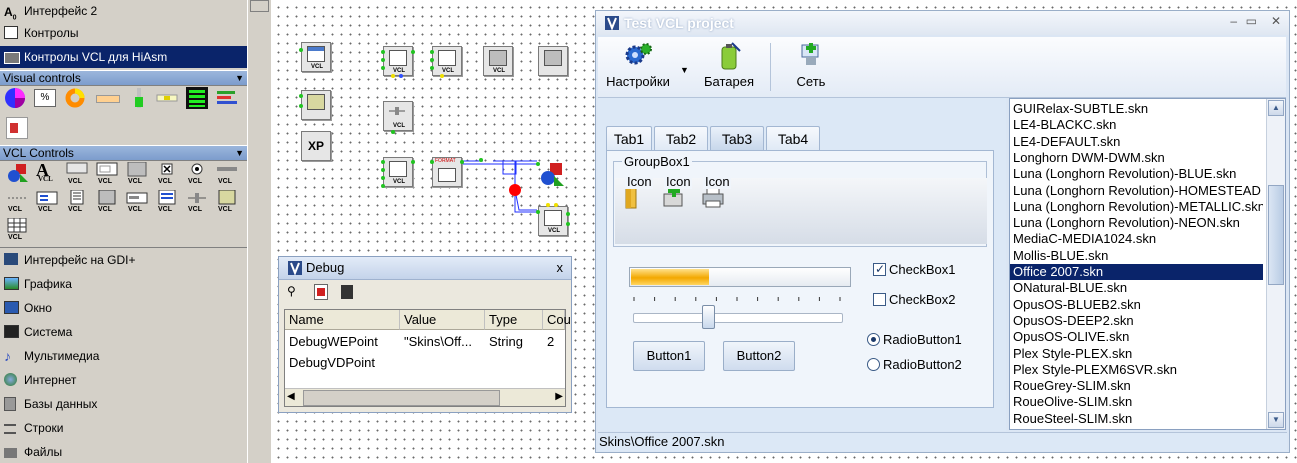  I want to click on scrollbar-icon: VCL, so click(227, 173).